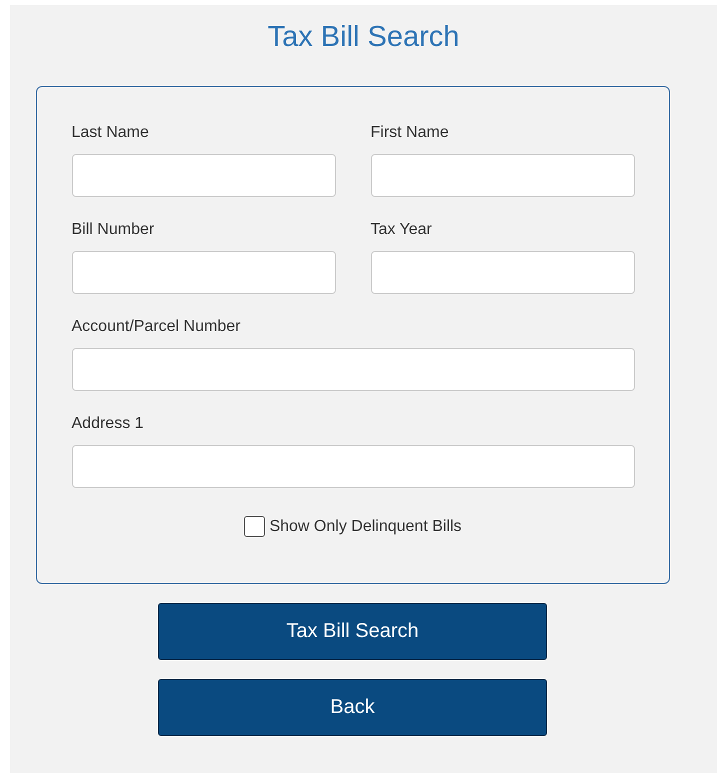 This screenshot has height=773, width=717. What do you see at coordinates (255, 526) in the screenshot?
I see `checkbox` at bounding box center [255, 526].